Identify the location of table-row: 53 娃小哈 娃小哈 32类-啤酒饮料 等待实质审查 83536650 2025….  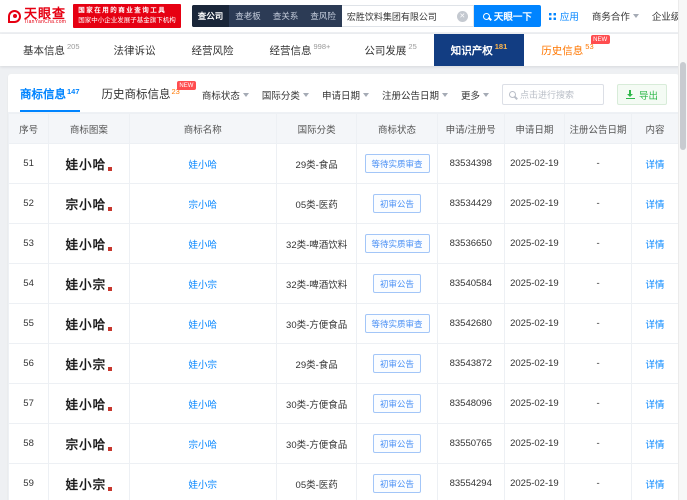
(343, 243).